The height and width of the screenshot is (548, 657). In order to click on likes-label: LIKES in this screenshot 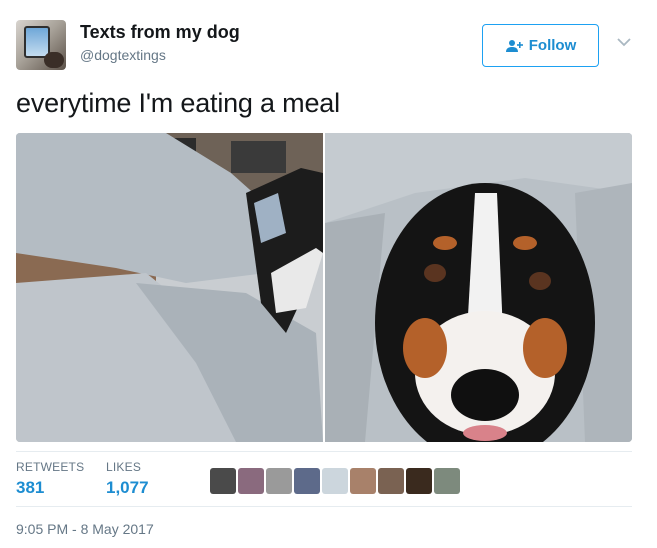, I will do `click(124, 467)`.